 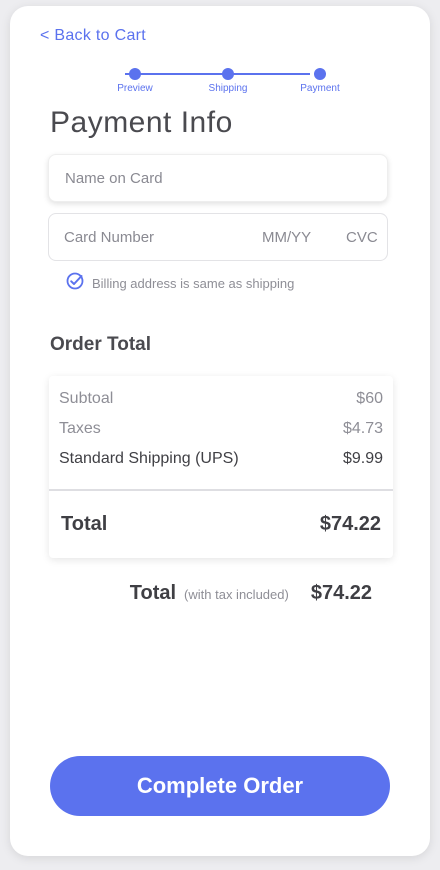 What do you see at coordinates (93, 36) in the screenshot?
I see `back-to-cart-link: < Back to Cart` at bounding box center [93, 36].